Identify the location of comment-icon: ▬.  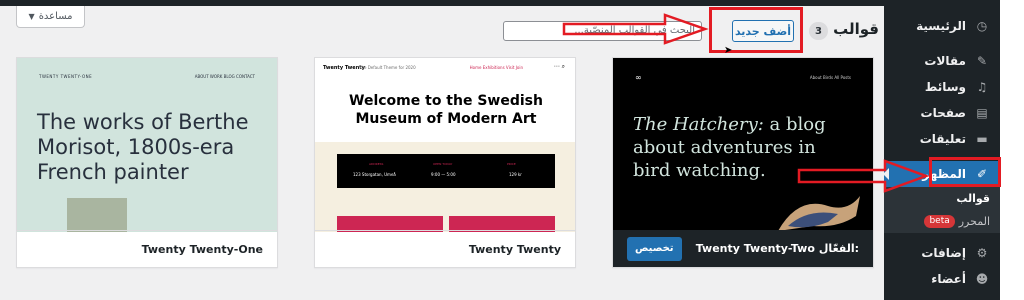
(982, 139).